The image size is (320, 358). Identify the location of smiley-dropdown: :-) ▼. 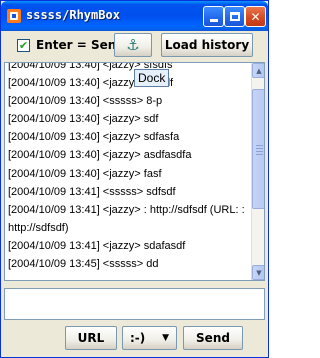
(149, 338).